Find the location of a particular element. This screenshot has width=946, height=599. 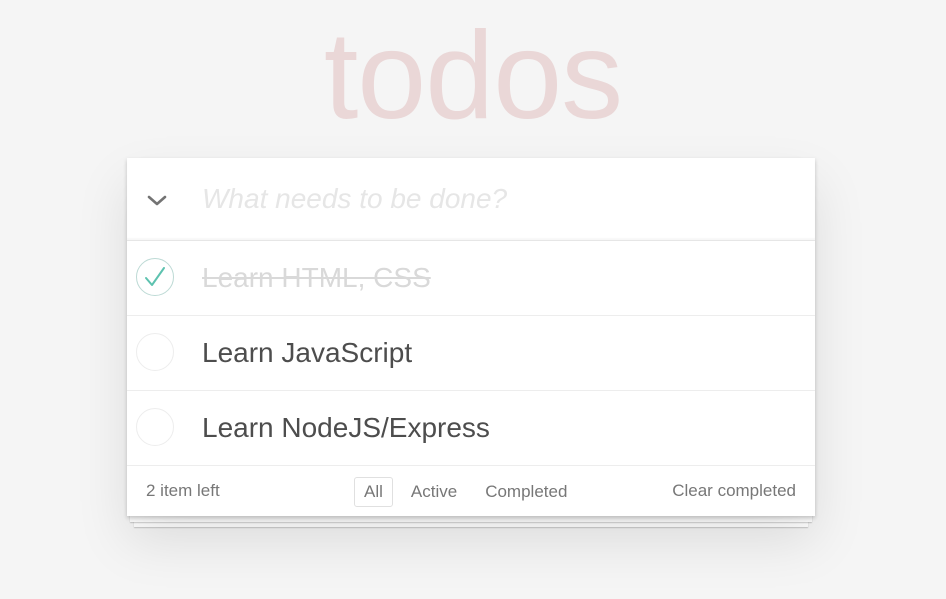

todo-header is located at coordinates (471, 199).